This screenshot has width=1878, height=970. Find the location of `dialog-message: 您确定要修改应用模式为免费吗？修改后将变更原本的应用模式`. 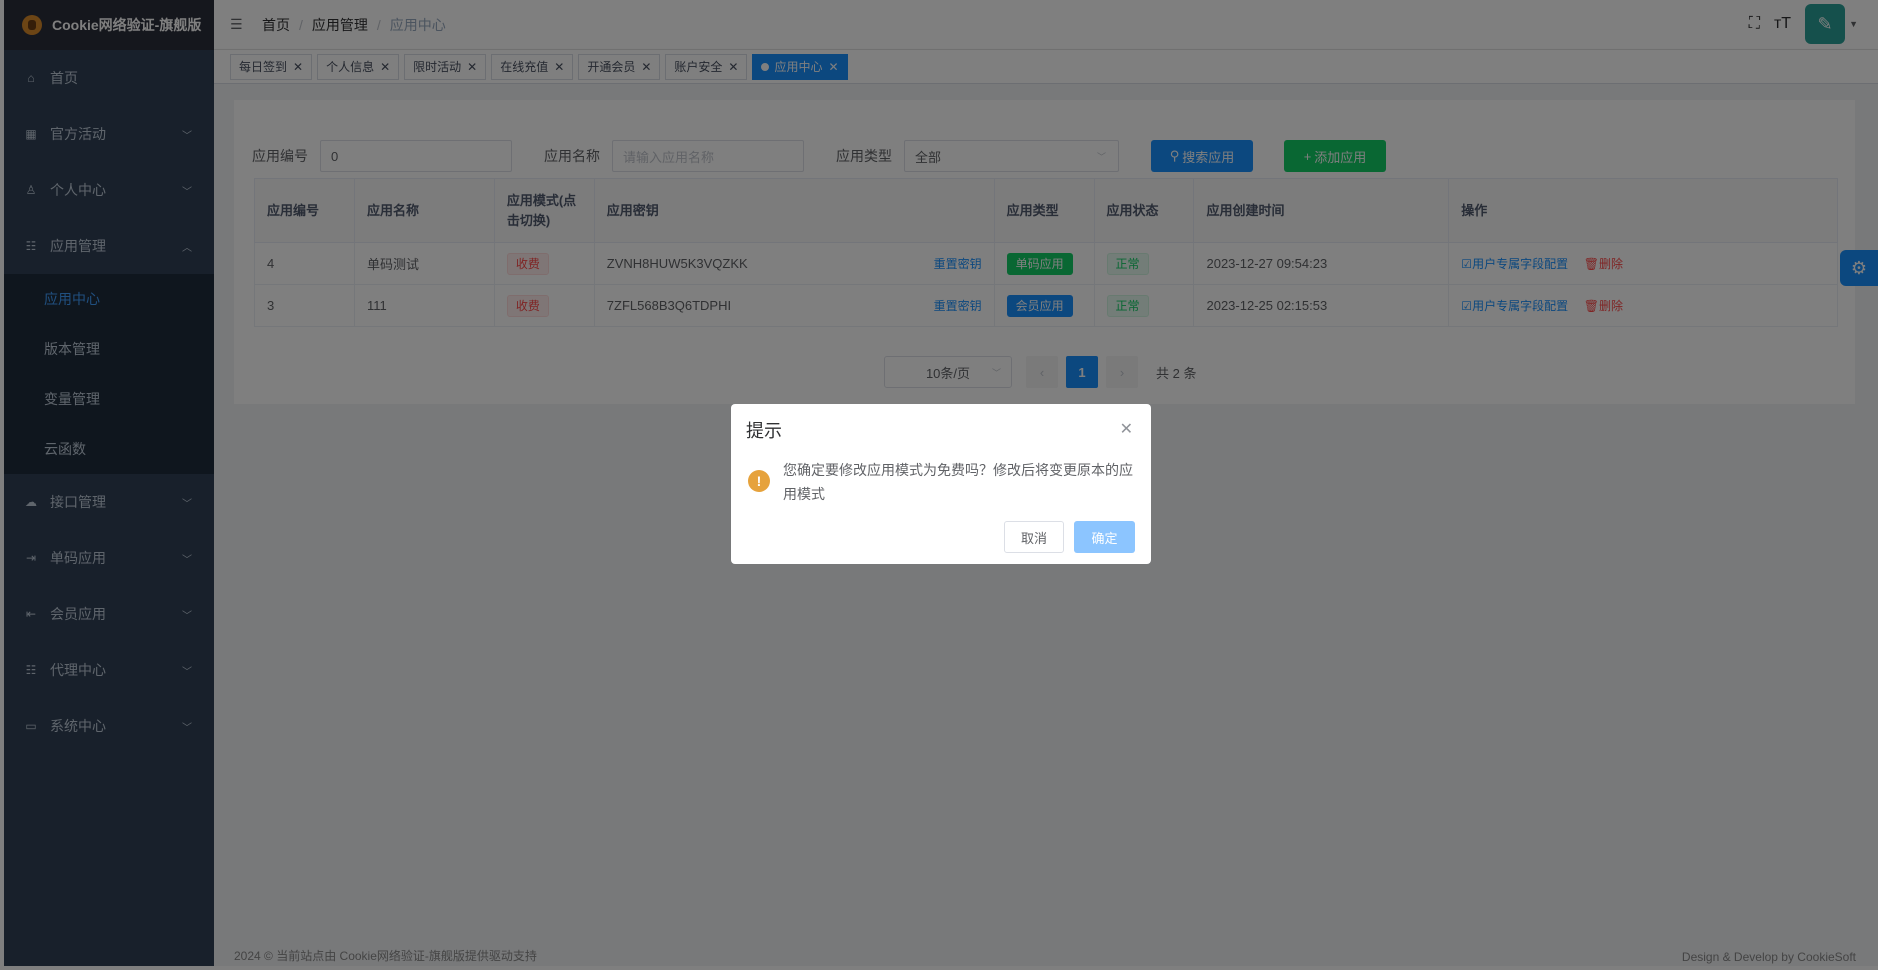

dialog-message: 您确定要修改应用模式为免费吗？修改后将变更原本的应用模式 is located at coordinates (958, 482).